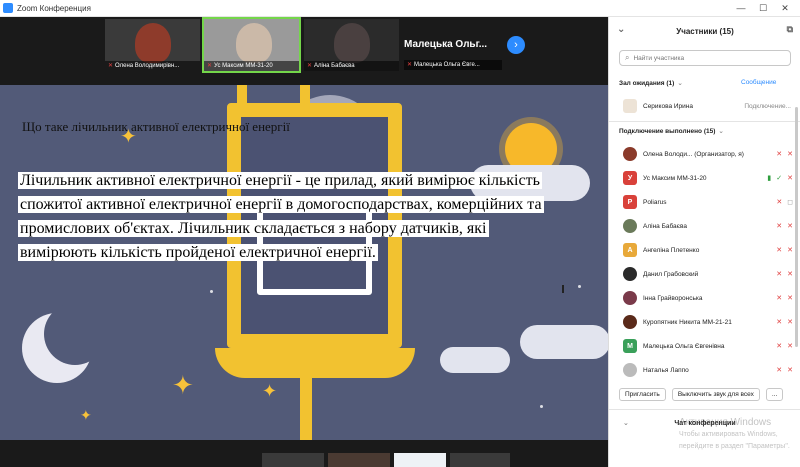 This screenshot has height=467, width=800. Describe the element at coordinates (741, 8) in the screenshot. I see `minimize-button: —` at that location.